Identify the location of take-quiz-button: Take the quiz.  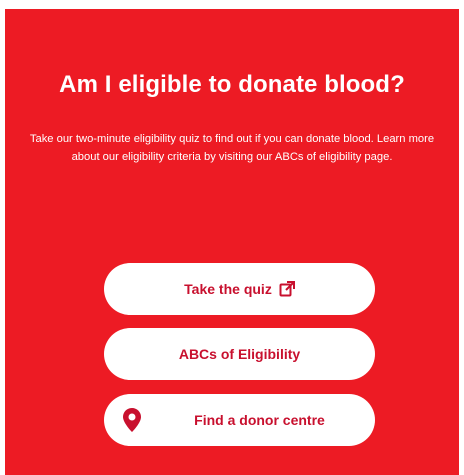
(239, 289).